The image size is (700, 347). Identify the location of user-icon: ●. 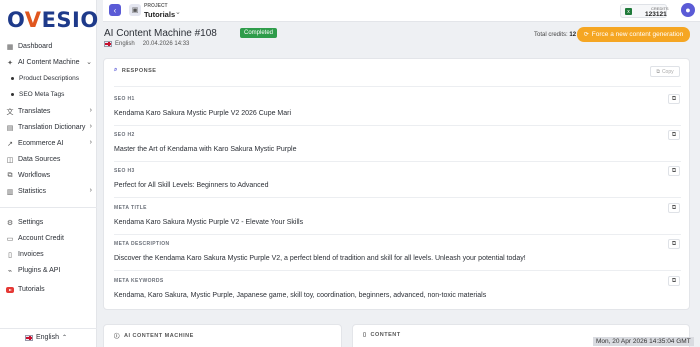
(688, 10).